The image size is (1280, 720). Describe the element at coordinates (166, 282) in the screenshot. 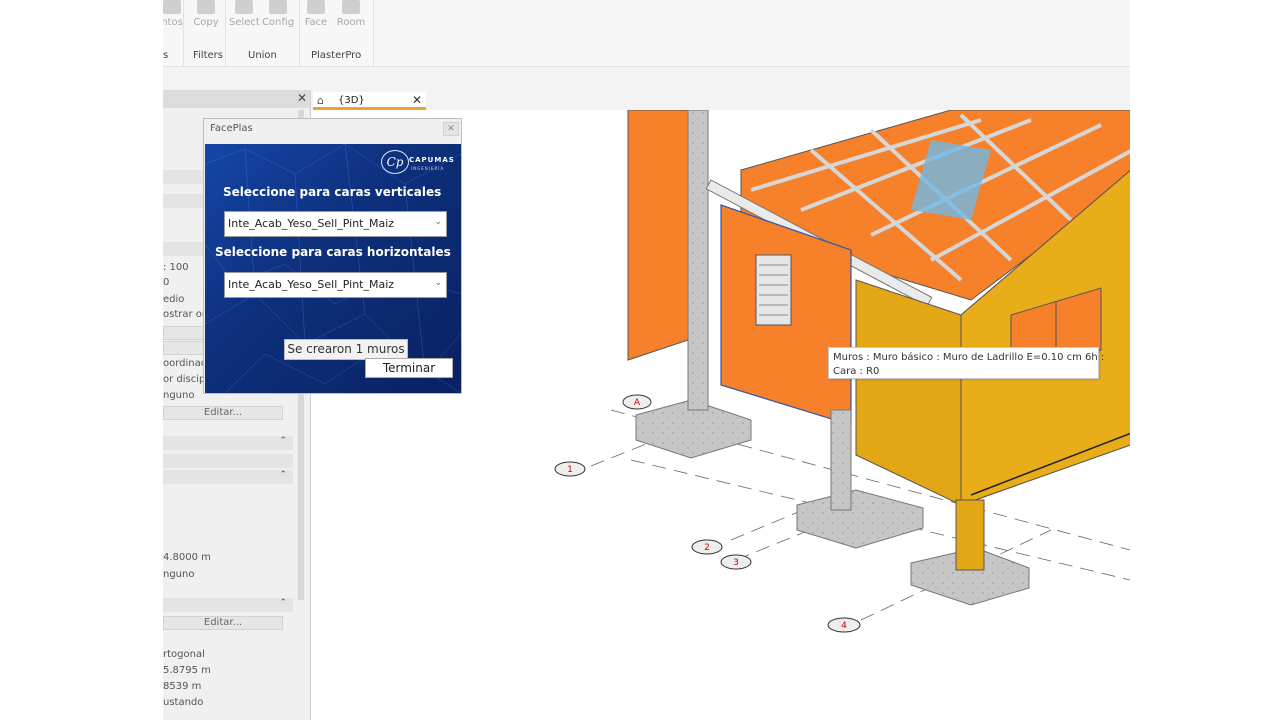

I see `property-value: 0` at that location.